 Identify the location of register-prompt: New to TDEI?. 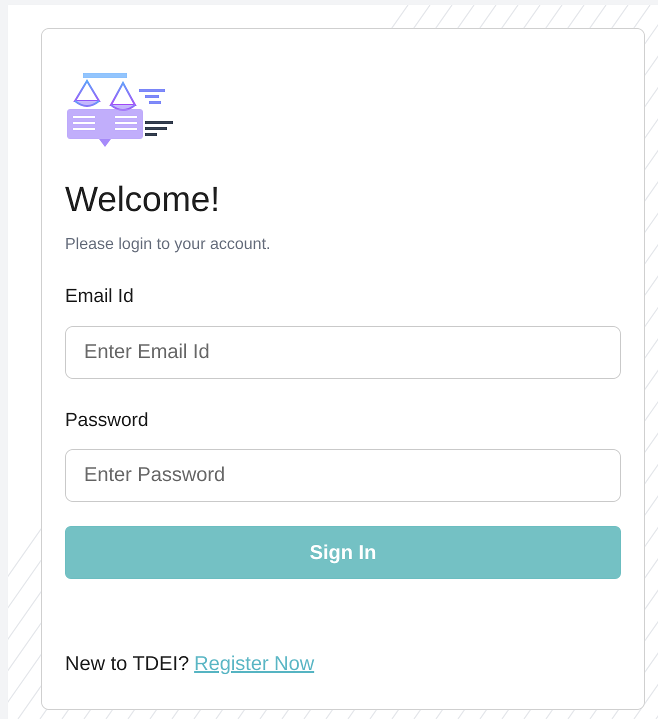
(127, 664).